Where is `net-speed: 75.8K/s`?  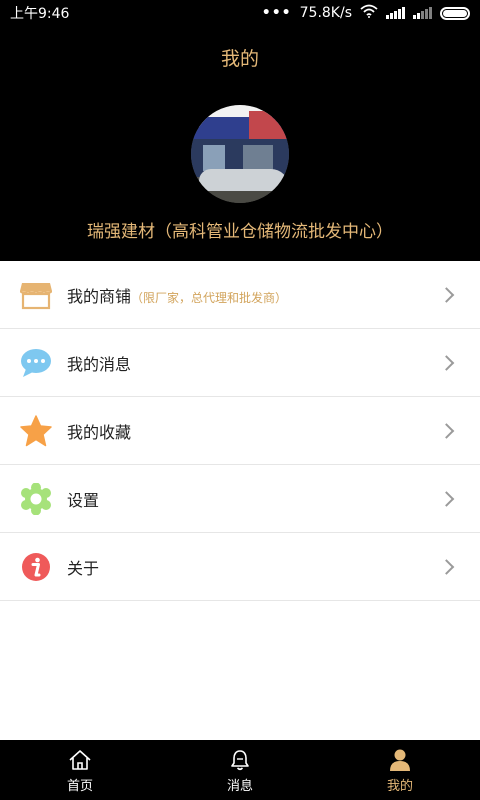 net-speed: 75.8K/s is located at coordinates (325, 13).